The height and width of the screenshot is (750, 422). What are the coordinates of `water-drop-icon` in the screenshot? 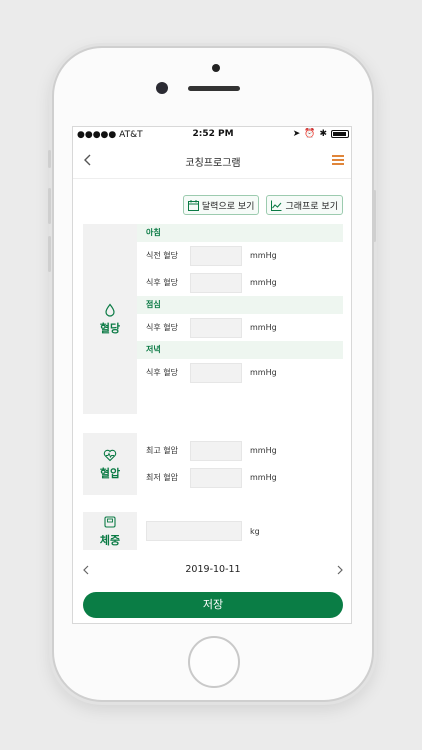 It's located at (110, 310).